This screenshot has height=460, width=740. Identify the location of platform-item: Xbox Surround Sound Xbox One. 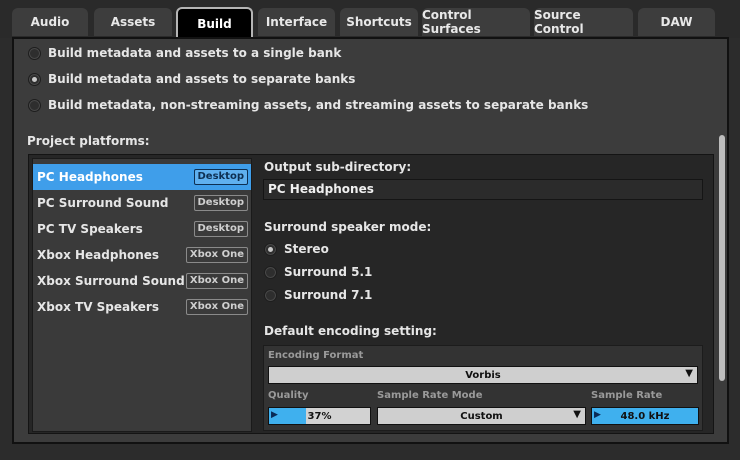
(142, 281).